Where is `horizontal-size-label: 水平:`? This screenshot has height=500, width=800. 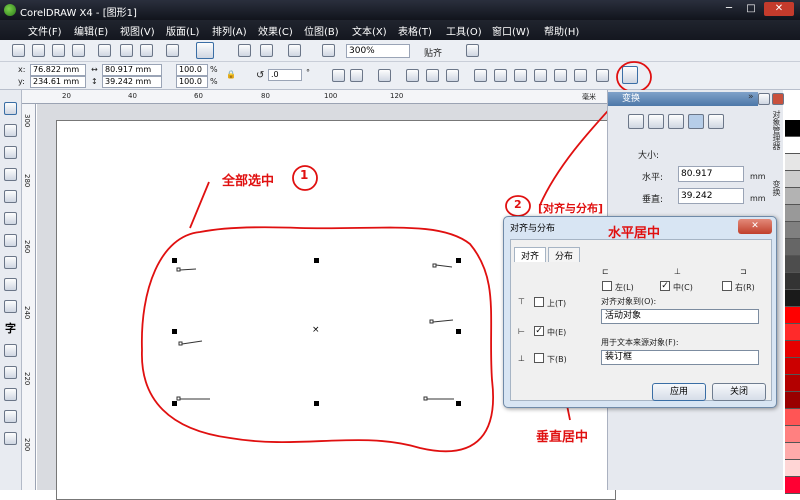
horizontal-size-label: 水平: is located at coordinates (653, 178).